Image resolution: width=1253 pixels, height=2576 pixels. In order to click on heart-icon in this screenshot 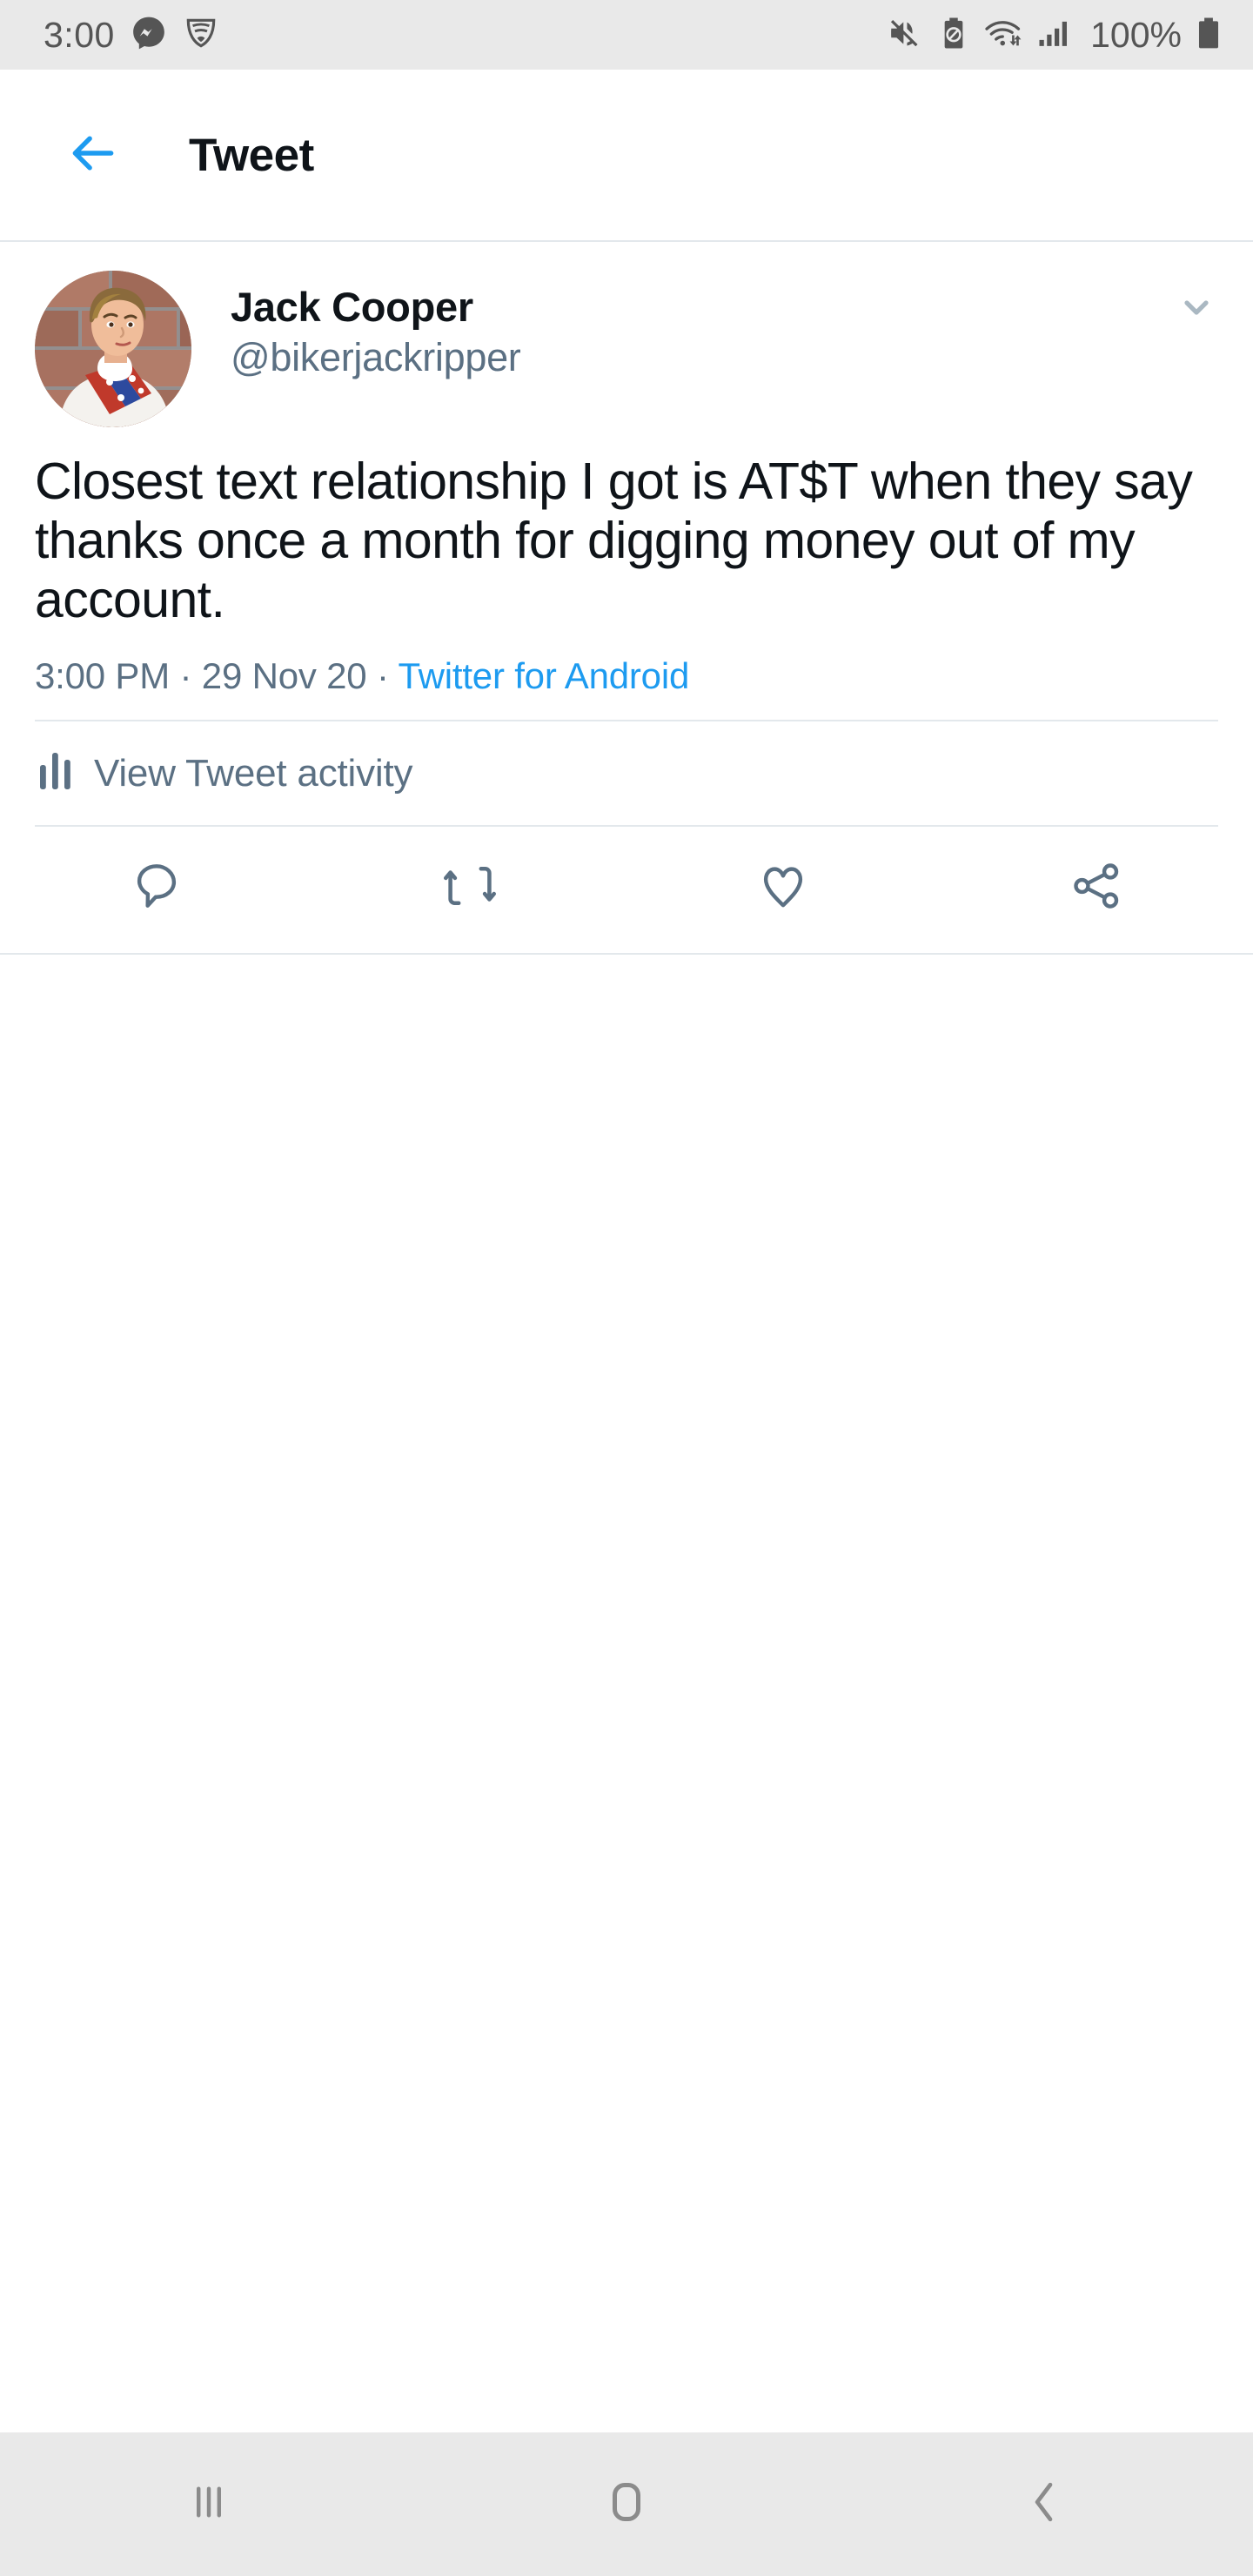, I will do `click(783, 888)`.